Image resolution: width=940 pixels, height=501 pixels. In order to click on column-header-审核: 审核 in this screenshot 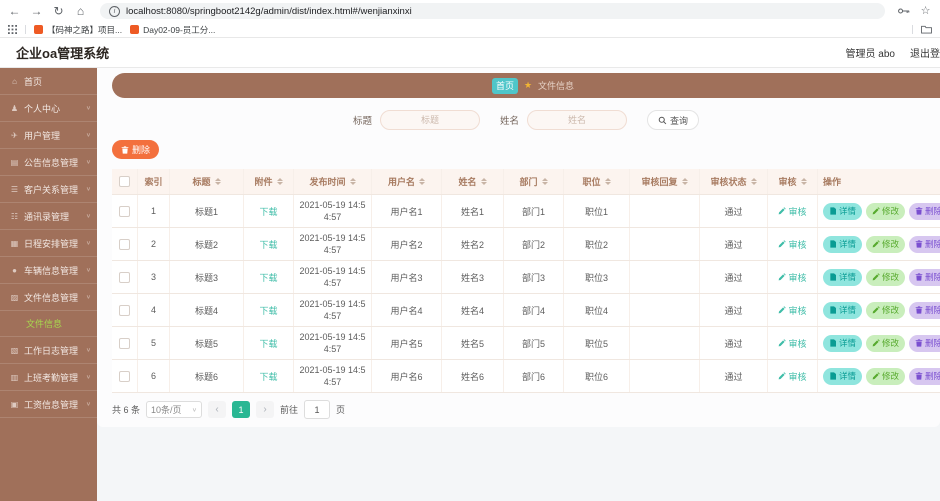, I will do `click(793, 181)`.